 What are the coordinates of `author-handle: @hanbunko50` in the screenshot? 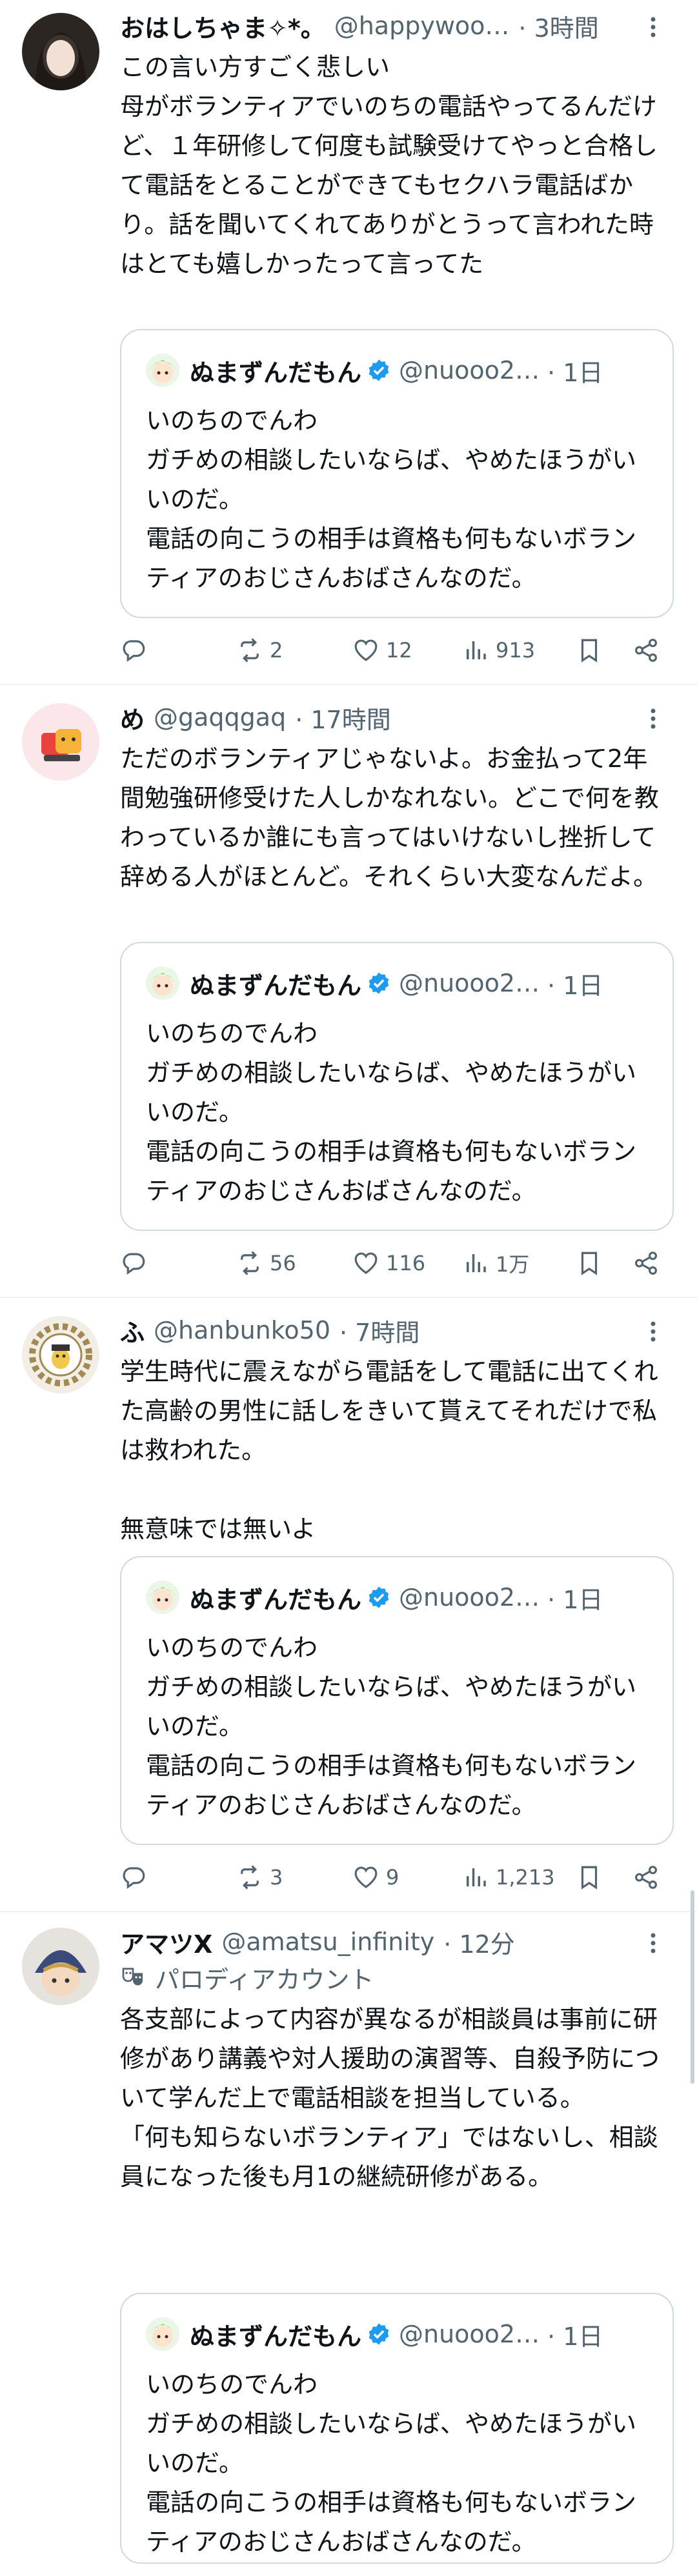 It's located at (242, 1330).